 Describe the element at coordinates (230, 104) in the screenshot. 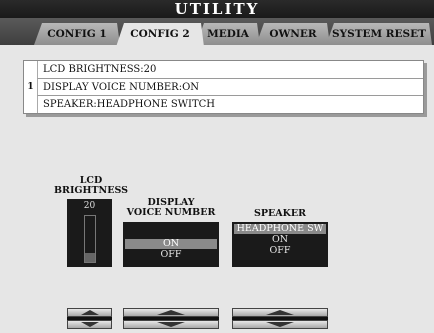

I see `list-item-speaker: SPEAKER:HEADPHONE SWITCH` at that location.